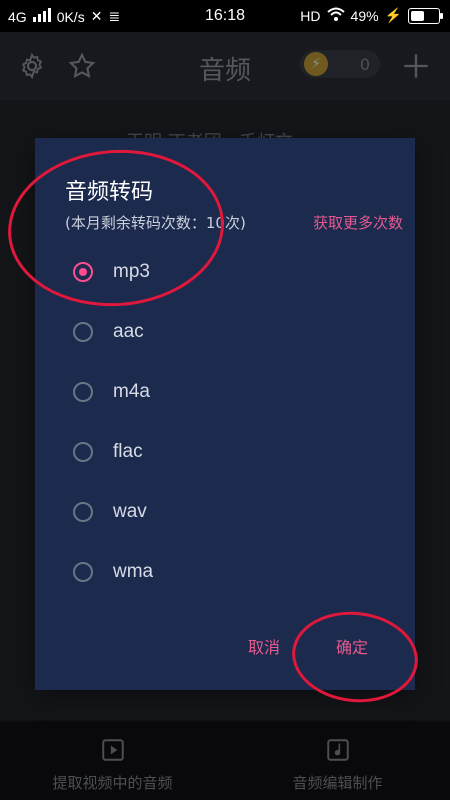 This screenshot has width=450, height=800. What do you see at coordinates (225, 512) in the screenshot?
I see `option-wav: wav` at bounding box center [225, 512].